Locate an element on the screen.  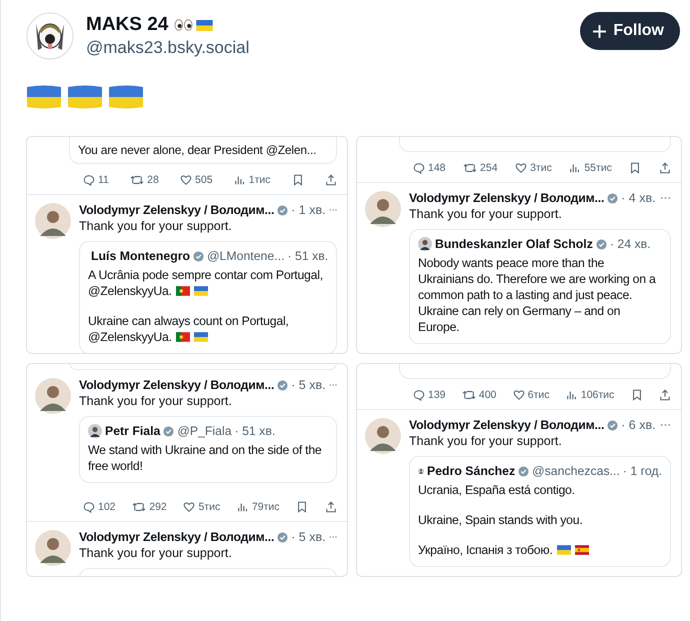
reply-count: 11 is located at coordinates (103, 180).